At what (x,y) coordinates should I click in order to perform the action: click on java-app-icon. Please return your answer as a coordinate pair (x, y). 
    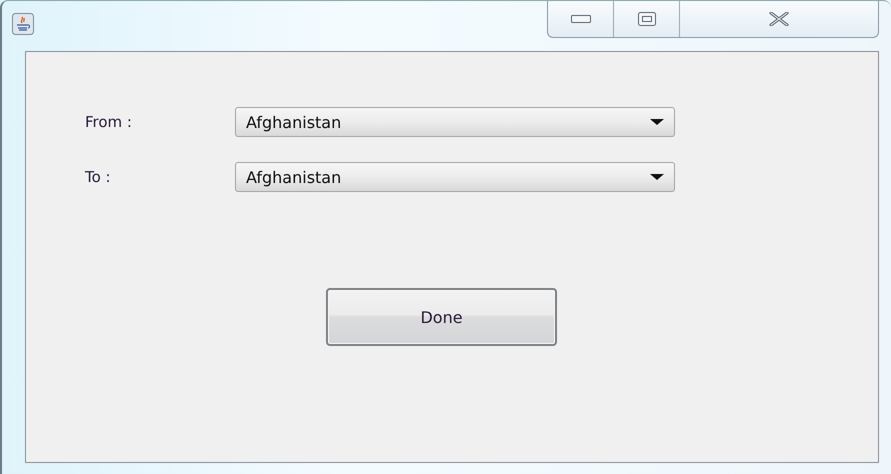
    Looking at the image, I should click on (23, 24).